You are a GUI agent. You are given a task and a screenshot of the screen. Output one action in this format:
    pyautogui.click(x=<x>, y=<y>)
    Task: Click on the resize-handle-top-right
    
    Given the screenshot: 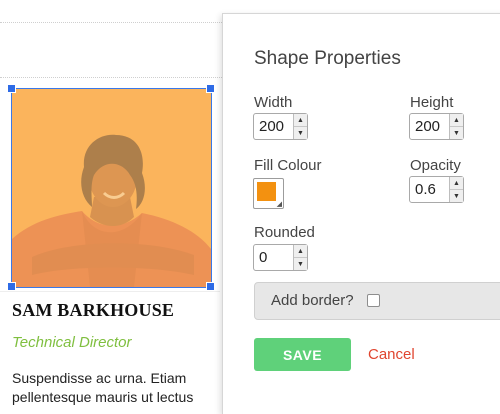 What is the action you would take?
    pyautogui.click(x=210, y=88)
    